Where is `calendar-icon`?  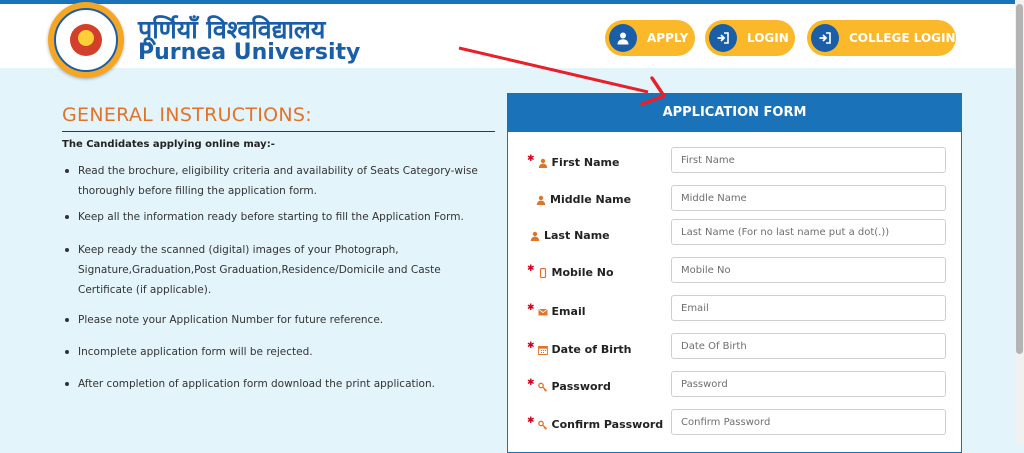 calendar-icon is located at coordinates (542, 350).